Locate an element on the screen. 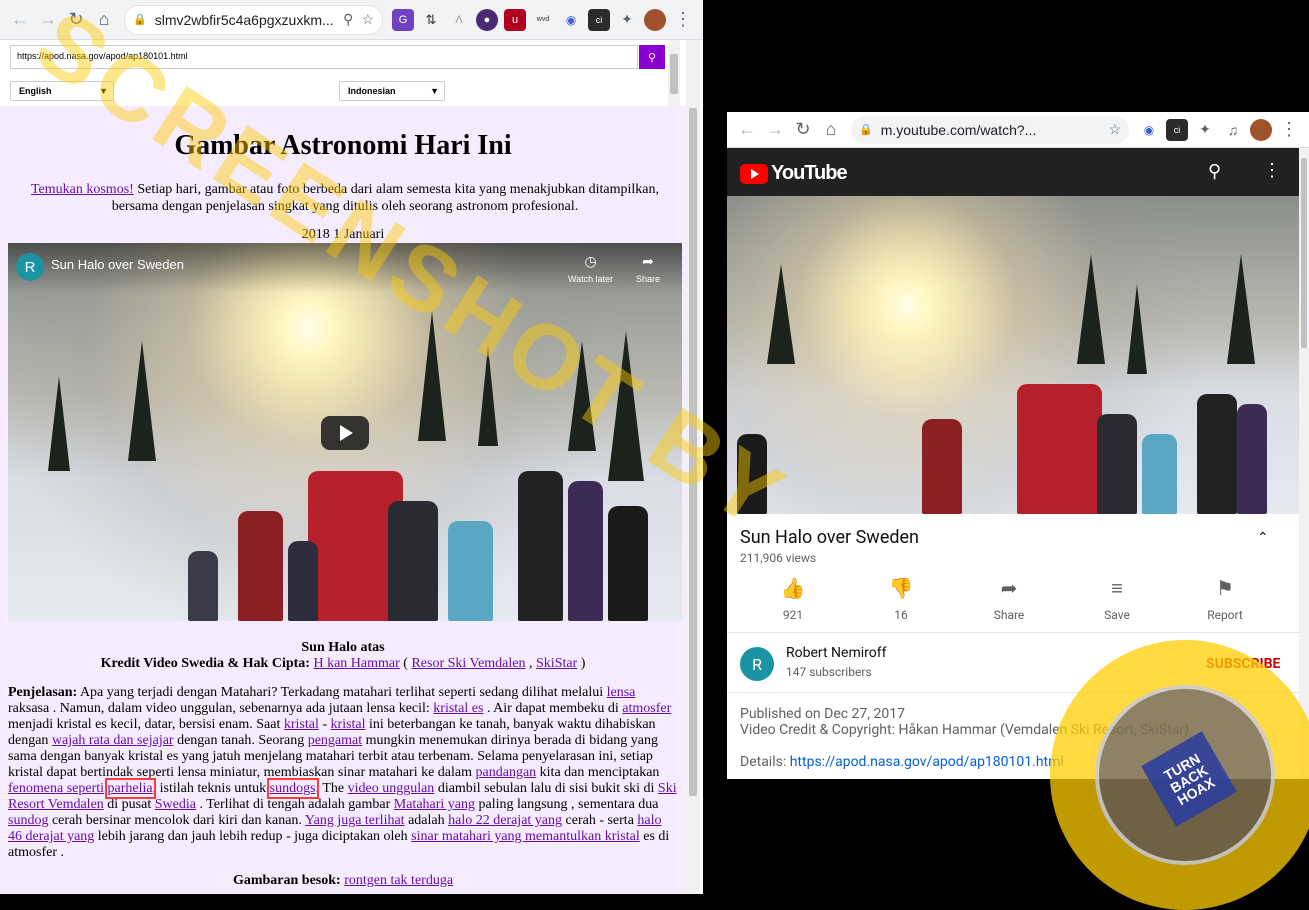 This screenshot has width=1309, height=910. address-bar: 🔒 slmv2wbfir5c4a6pgxzuxkm... ⚲ ☆ is located at coordinates (253, 19).